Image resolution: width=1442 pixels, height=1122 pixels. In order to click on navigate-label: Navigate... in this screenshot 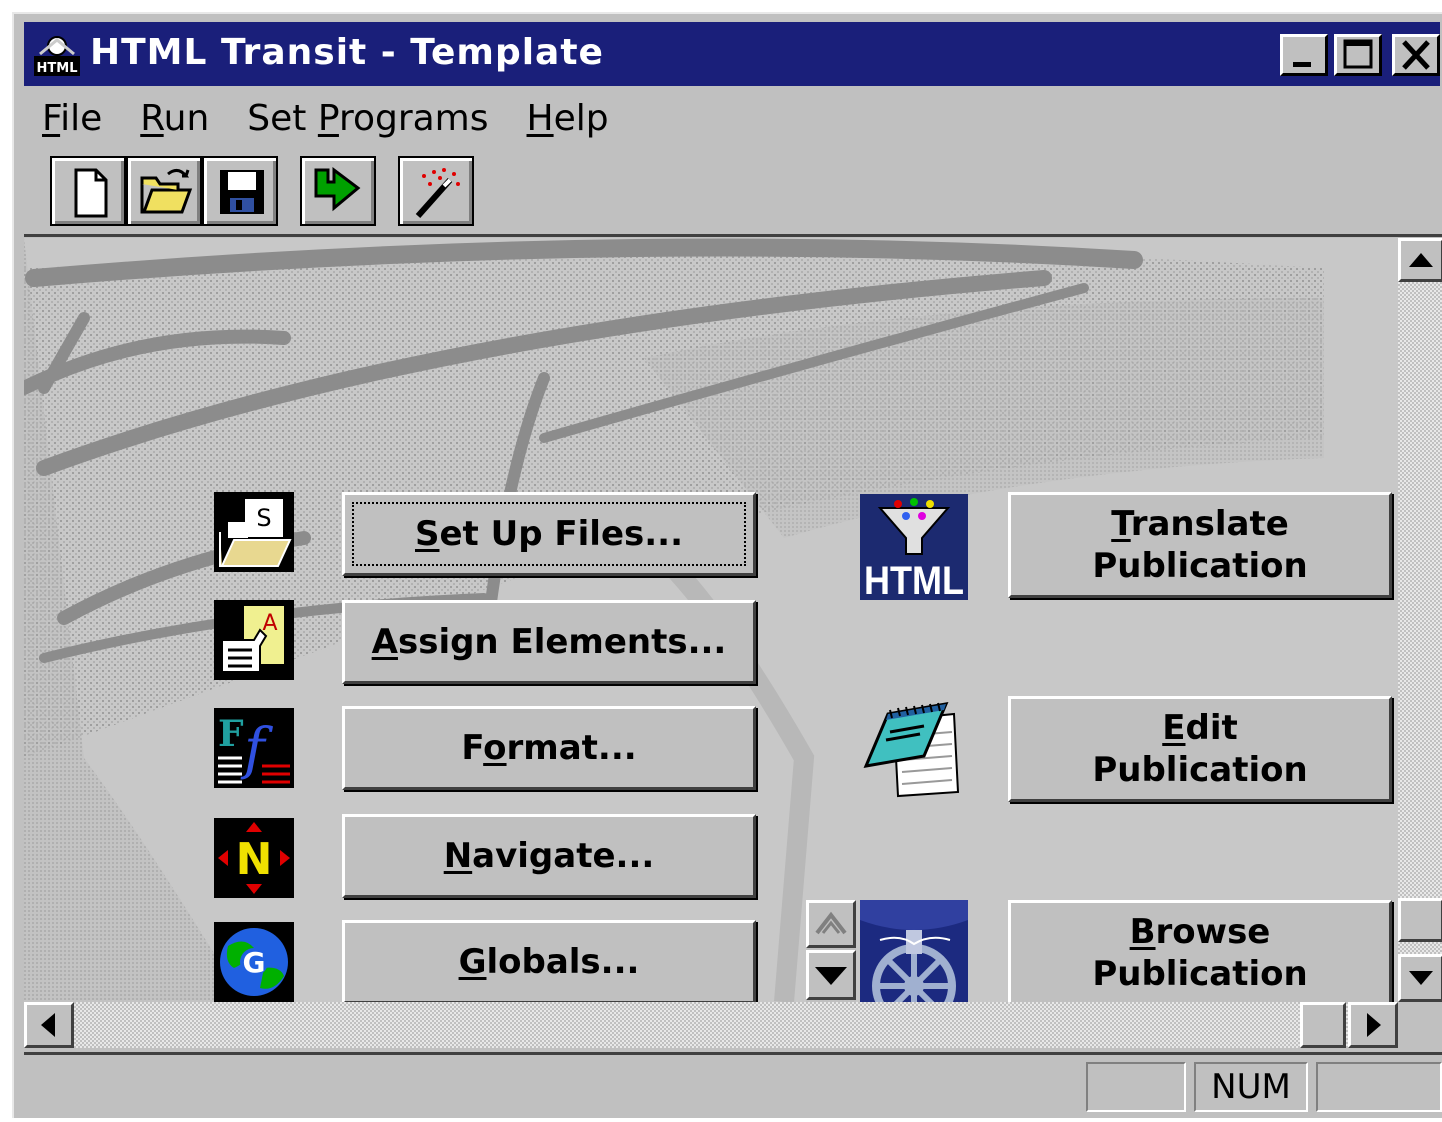, I will do `click(549, 856)`.